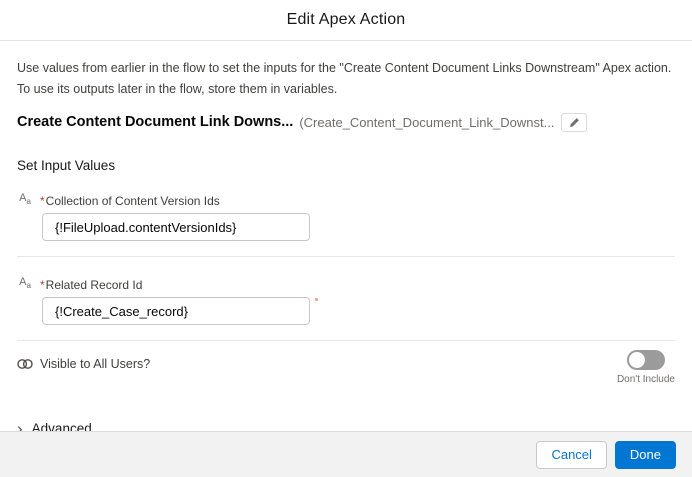 This screenshot has width=692, height=477. I want to click on field-label: *Collection of Content Version Ids, so click(130, 201).